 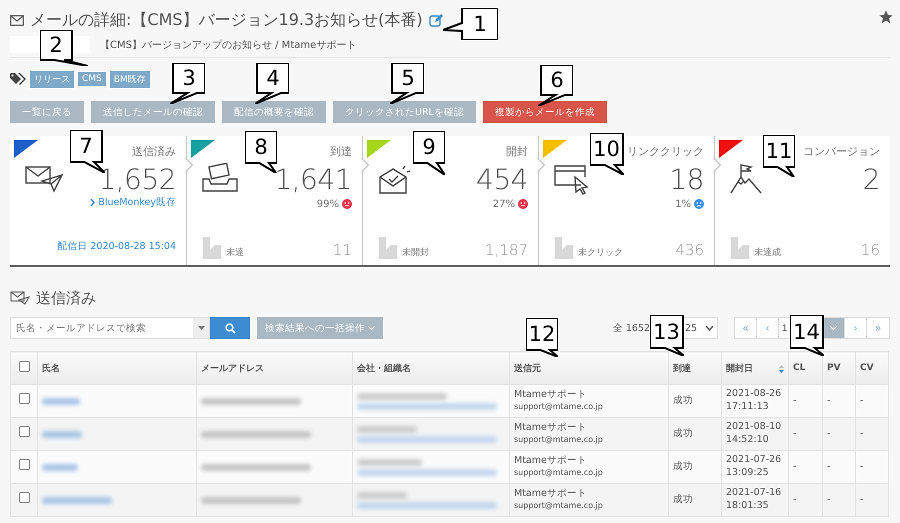 What do you see at coordinates (17, 20) in the screenshot?
I see `envelope-icon` at bounding box center [17, 20].